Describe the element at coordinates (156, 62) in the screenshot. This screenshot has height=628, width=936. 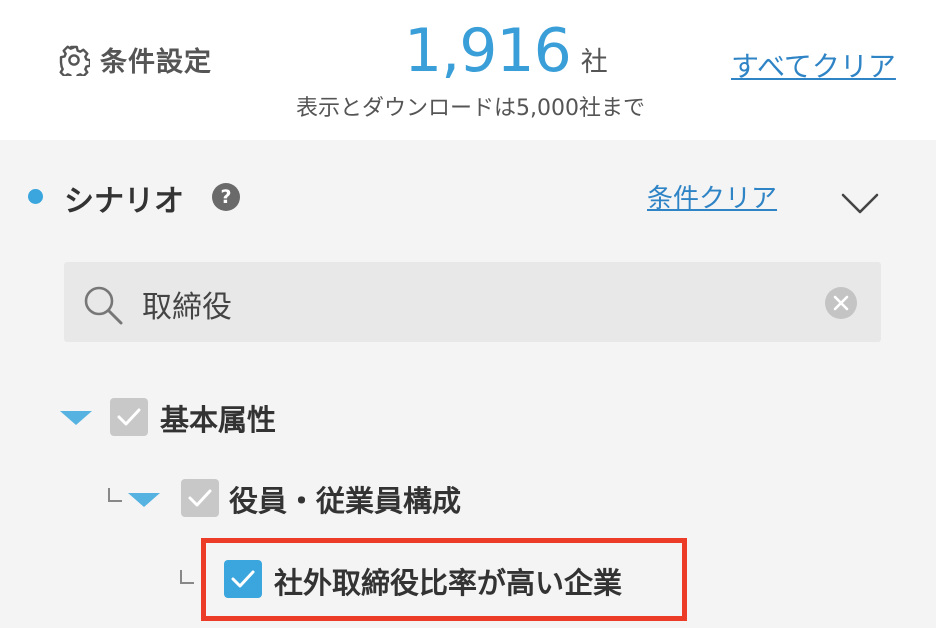
I see `settings-label: 条件設定` at that location.